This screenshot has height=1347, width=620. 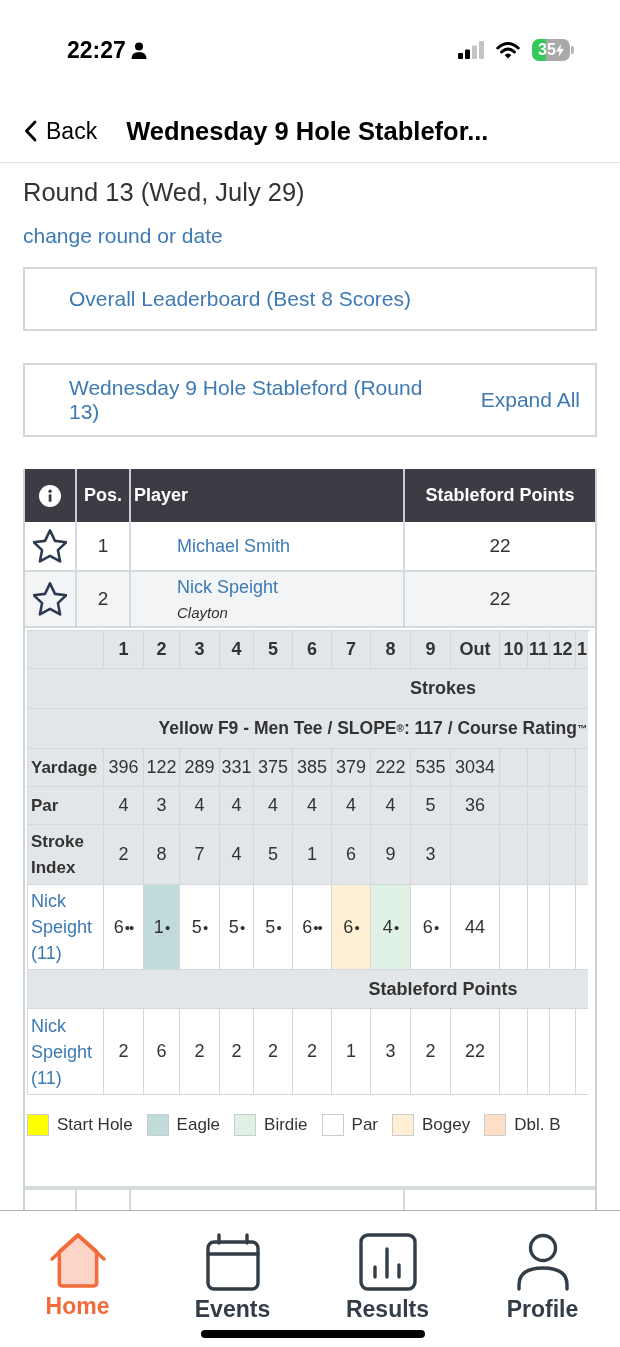 What do you see at coordinates (475, 650) in the screenshot?
I see `hole-number: Out` at bounding box center [475, 650].